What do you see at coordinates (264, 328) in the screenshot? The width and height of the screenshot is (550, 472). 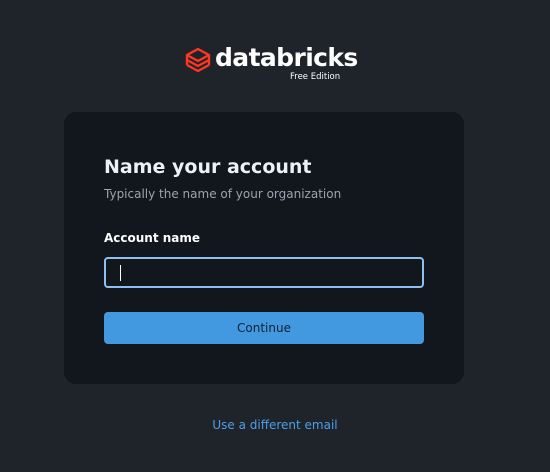 I see `continue-button: Continue` at bounding box center [264, 328].